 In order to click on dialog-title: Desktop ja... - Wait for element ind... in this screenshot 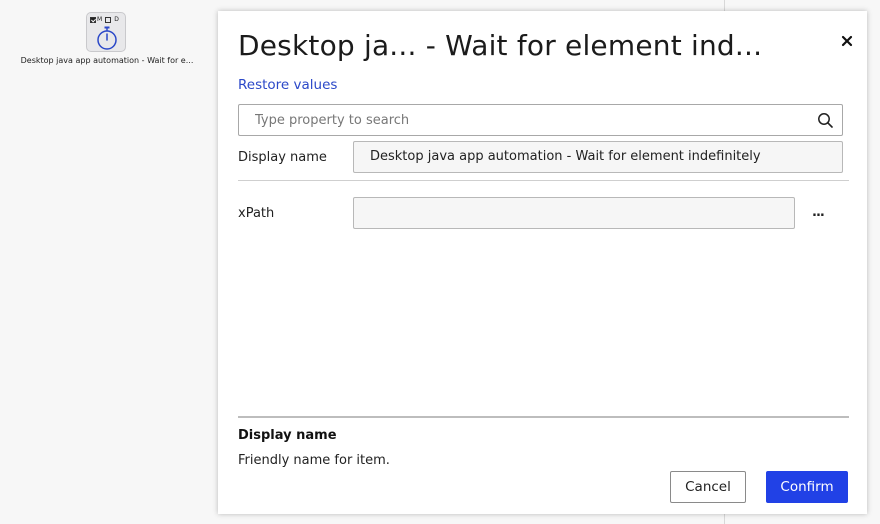, I will do `click(500, 45)`.